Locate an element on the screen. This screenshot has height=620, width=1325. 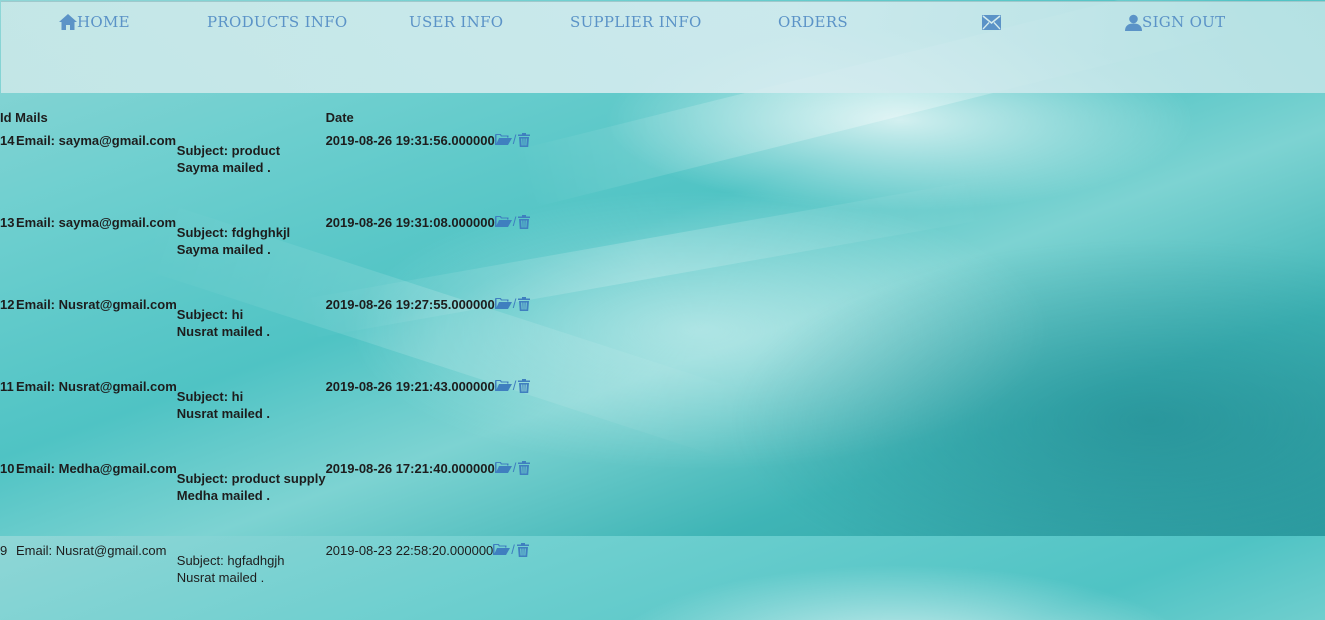
row-date: 2019-08-26 19:21:43.000000 is located at coordinates (410, 386).